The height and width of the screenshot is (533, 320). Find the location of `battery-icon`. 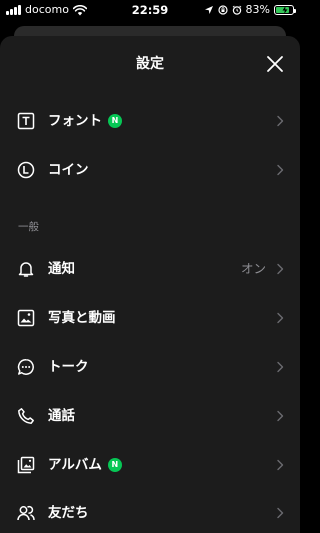

battery-icon is located at coordinates (285, 10).